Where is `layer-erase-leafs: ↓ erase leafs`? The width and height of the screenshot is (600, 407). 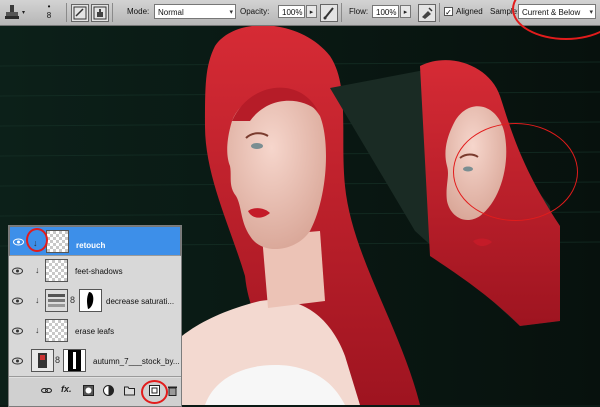 layer-erase-leafs: ↓ erase leafs is located at coordinates (95, 331).